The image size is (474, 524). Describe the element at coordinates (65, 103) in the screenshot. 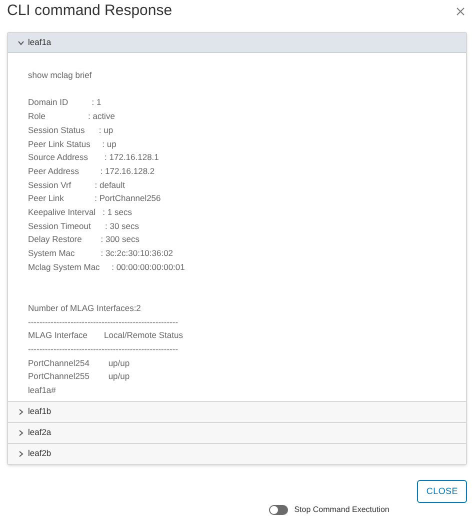

I see `output-line: Domain ID : 1` at that location.